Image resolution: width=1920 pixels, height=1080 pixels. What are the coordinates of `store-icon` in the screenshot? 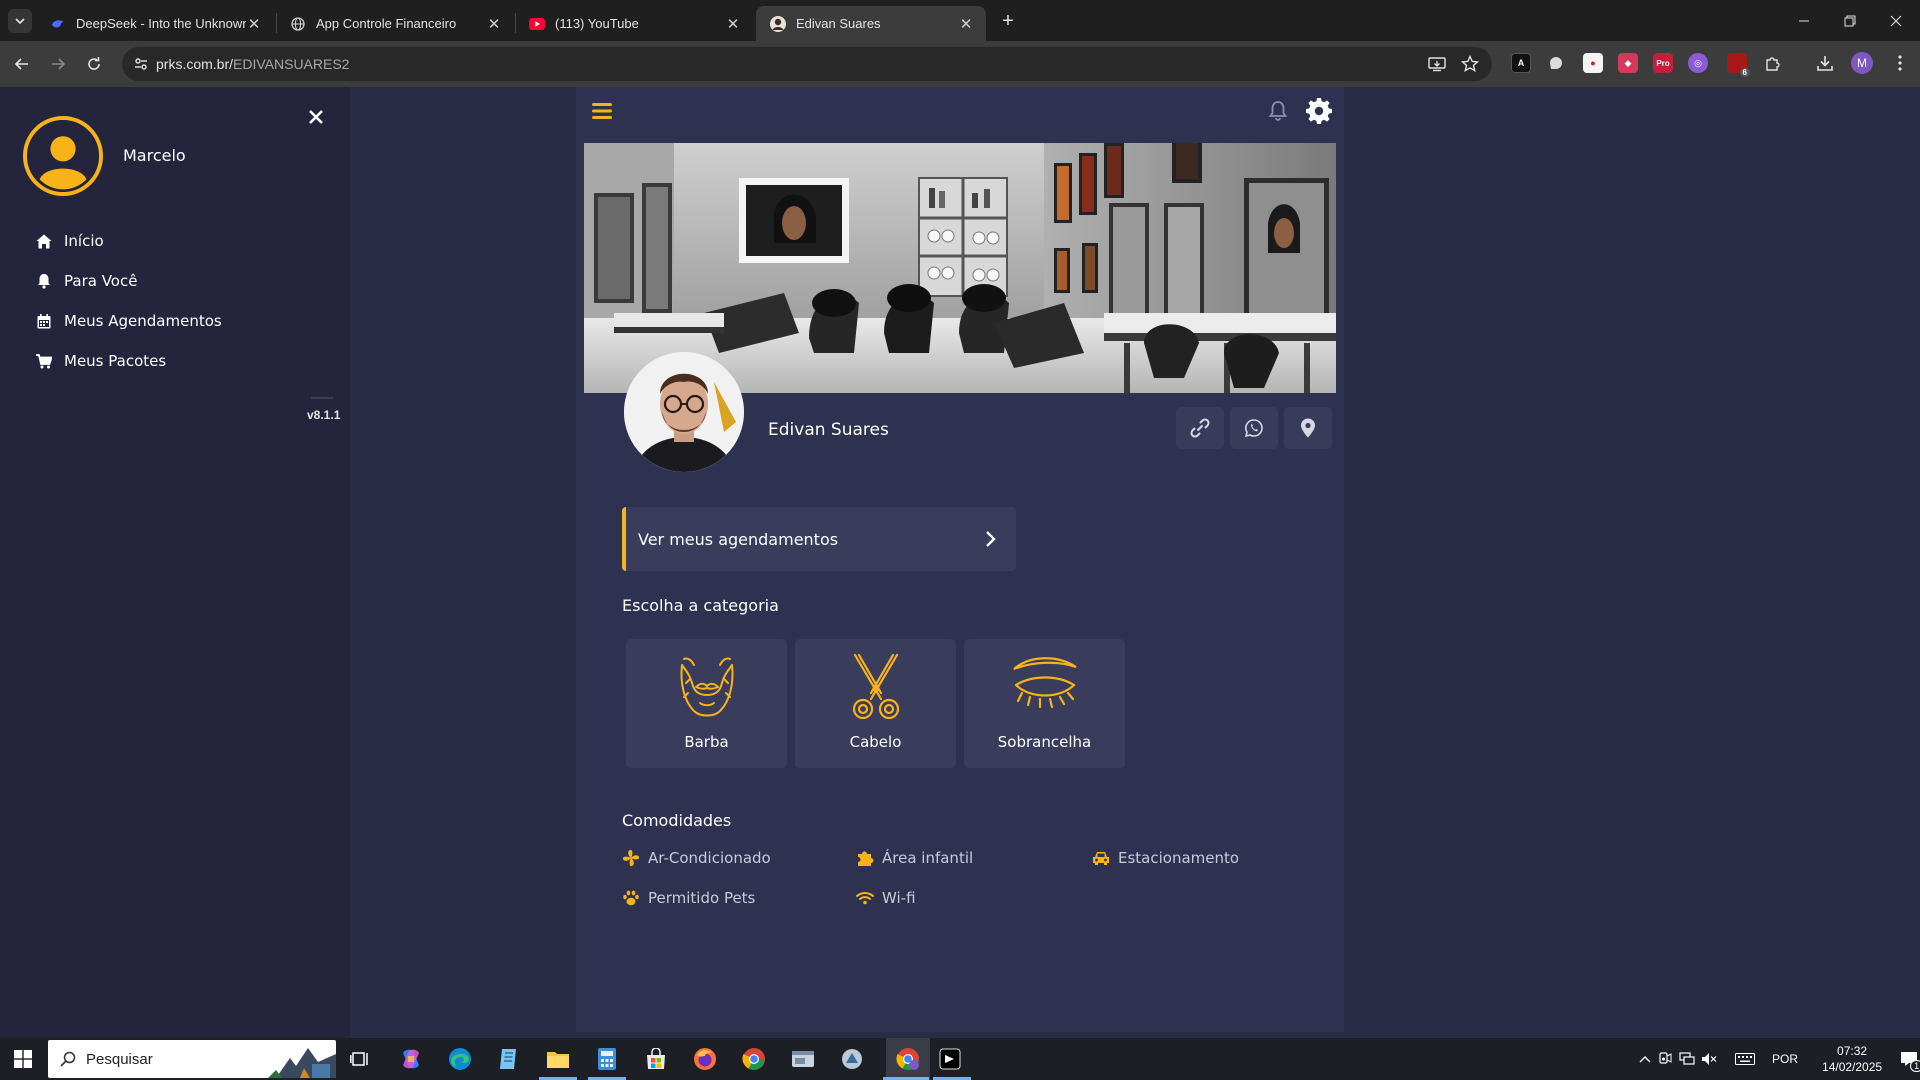 It's located at (656, 1059).